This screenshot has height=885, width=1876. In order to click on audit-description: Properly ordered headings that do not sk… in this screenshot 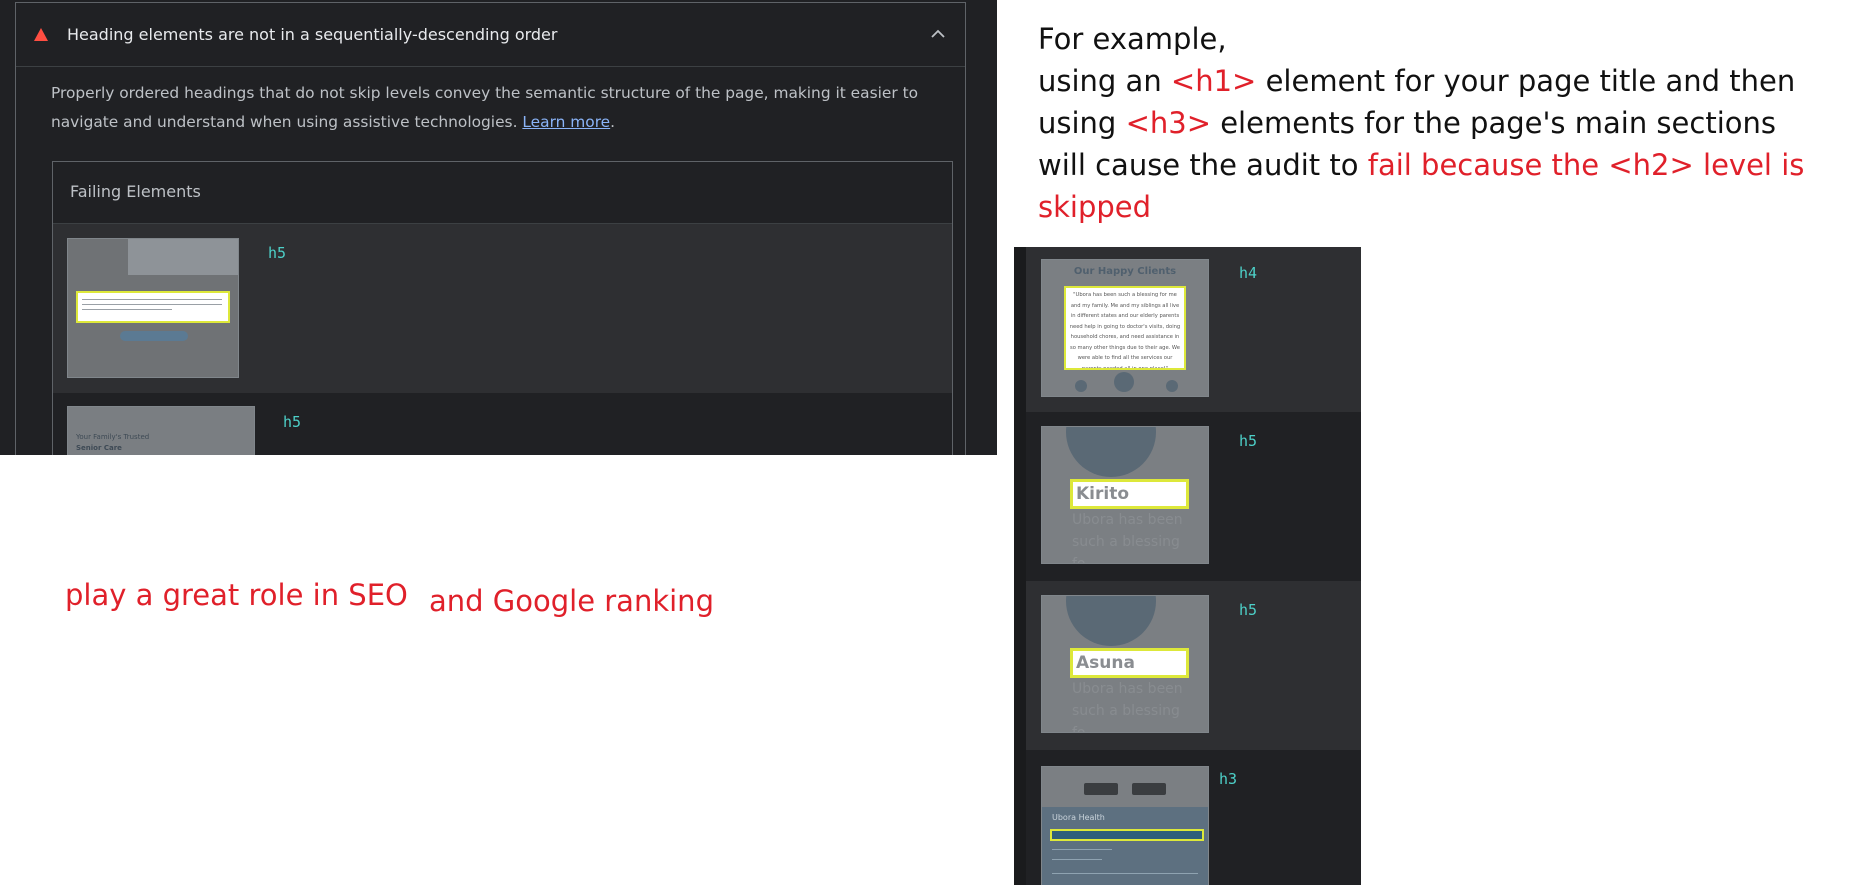, I will do `click(501, 108)`.